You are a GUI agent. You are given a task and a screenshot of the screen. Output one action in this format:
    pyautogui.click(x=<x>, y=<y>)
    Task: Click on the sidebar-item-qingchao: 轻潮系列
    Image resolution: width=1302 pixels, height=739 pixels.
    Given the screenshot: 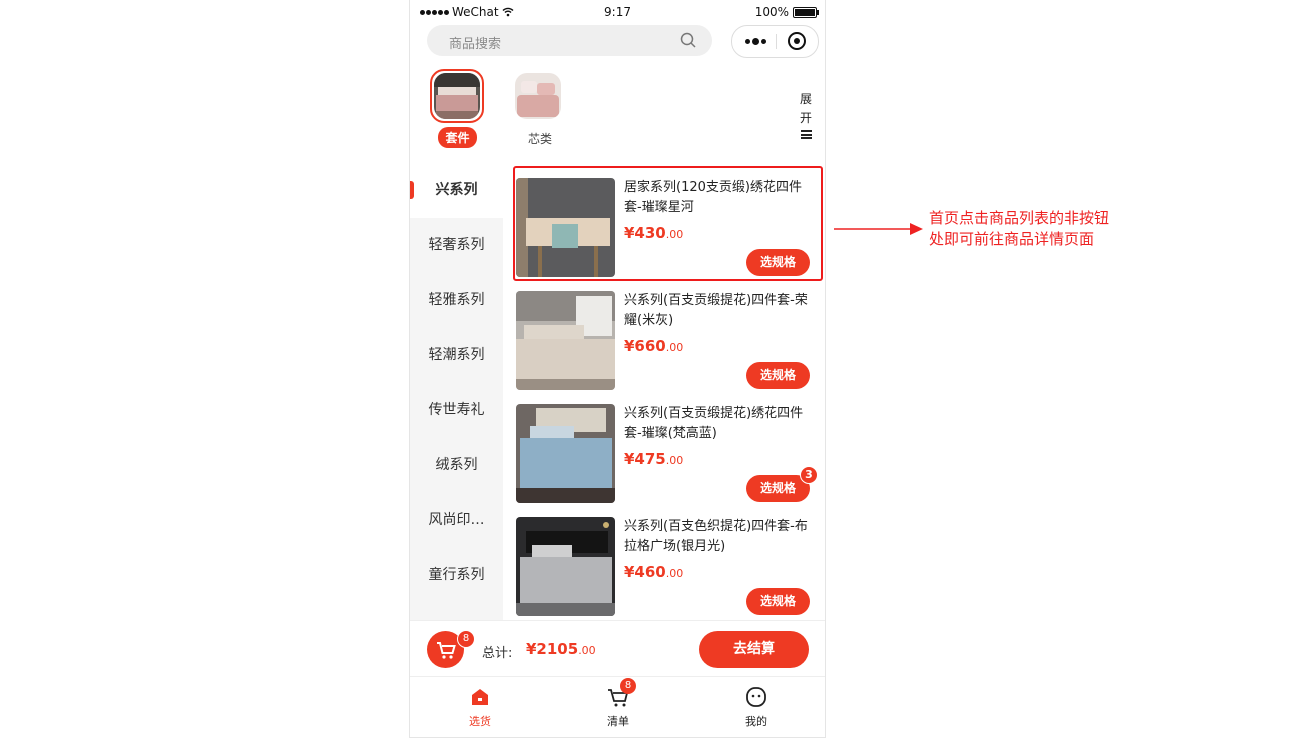 What is the action you would take?
    pyautogui.click(x=456, y=355)
    